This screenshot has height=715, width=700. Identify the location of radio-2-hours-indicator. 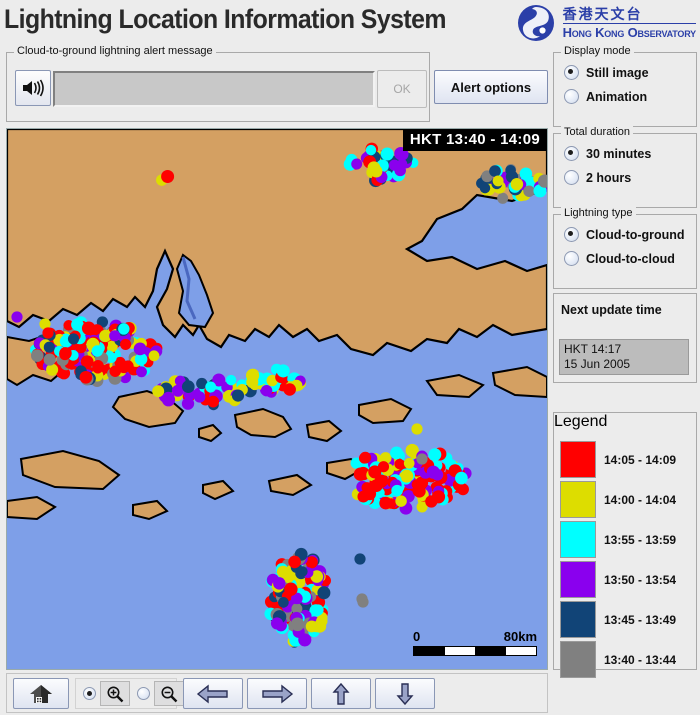
(571, 177).